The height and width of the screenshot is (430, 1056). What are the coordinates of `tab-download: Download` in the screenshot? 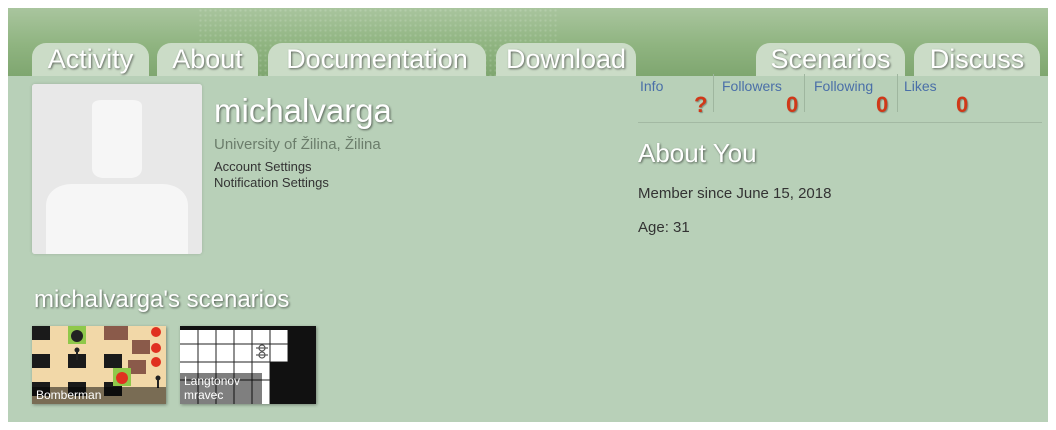 It's located at (566, 59).